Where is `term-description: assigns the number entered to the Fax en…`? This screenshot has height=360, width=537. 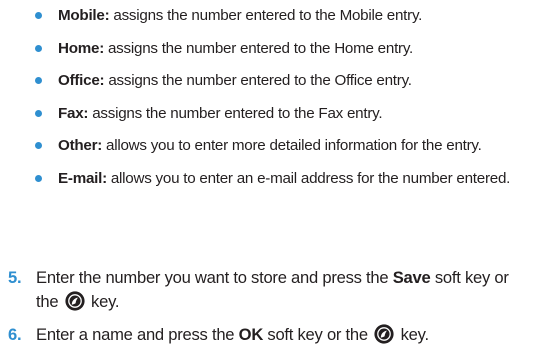
term-description: assigns the number entered to the Fax en… is located at coordinates (235, 113).